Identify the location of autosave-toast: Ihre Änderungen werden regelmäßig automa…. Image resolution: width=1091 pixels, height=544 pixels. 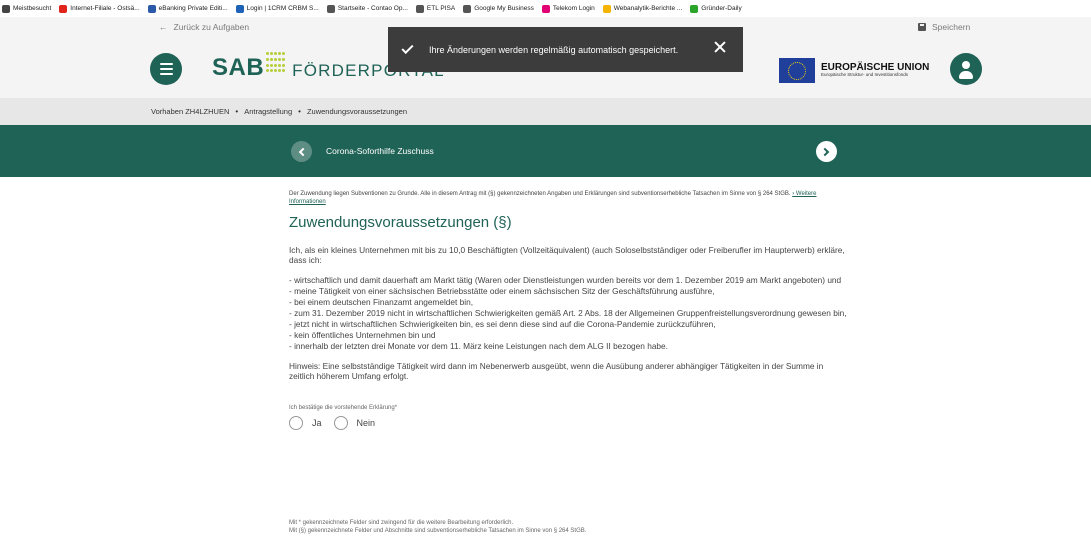
(565, 49).